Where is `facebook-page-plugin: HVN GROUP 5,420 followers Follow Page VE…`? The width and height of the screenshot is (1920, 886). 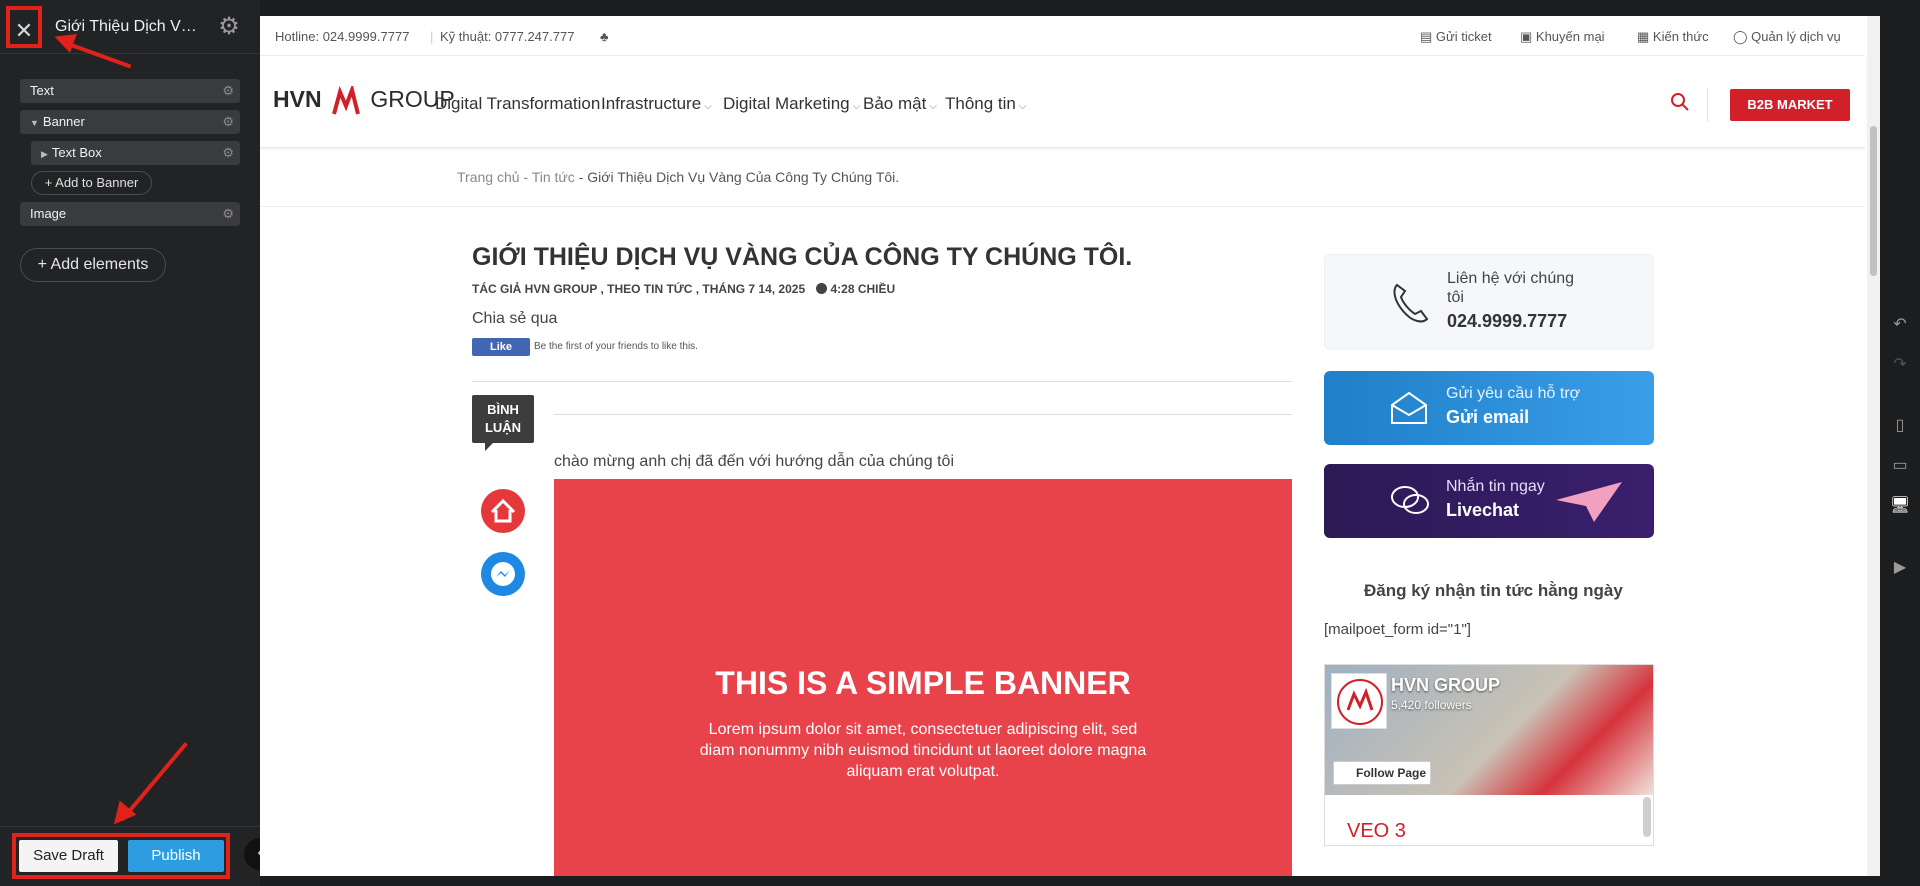
facebook-page-plugin: HVN GROUP 5,420 followers Follow Page VE… is located at coordinates (1489, 755).